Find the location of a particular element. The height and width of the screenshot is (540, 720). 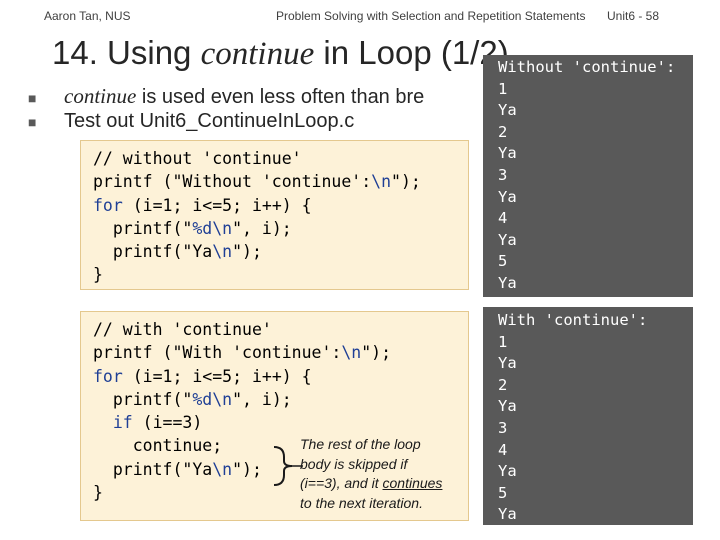

slide-title-suffix: in Loop (1/2) is located at coordinates (411, 52).